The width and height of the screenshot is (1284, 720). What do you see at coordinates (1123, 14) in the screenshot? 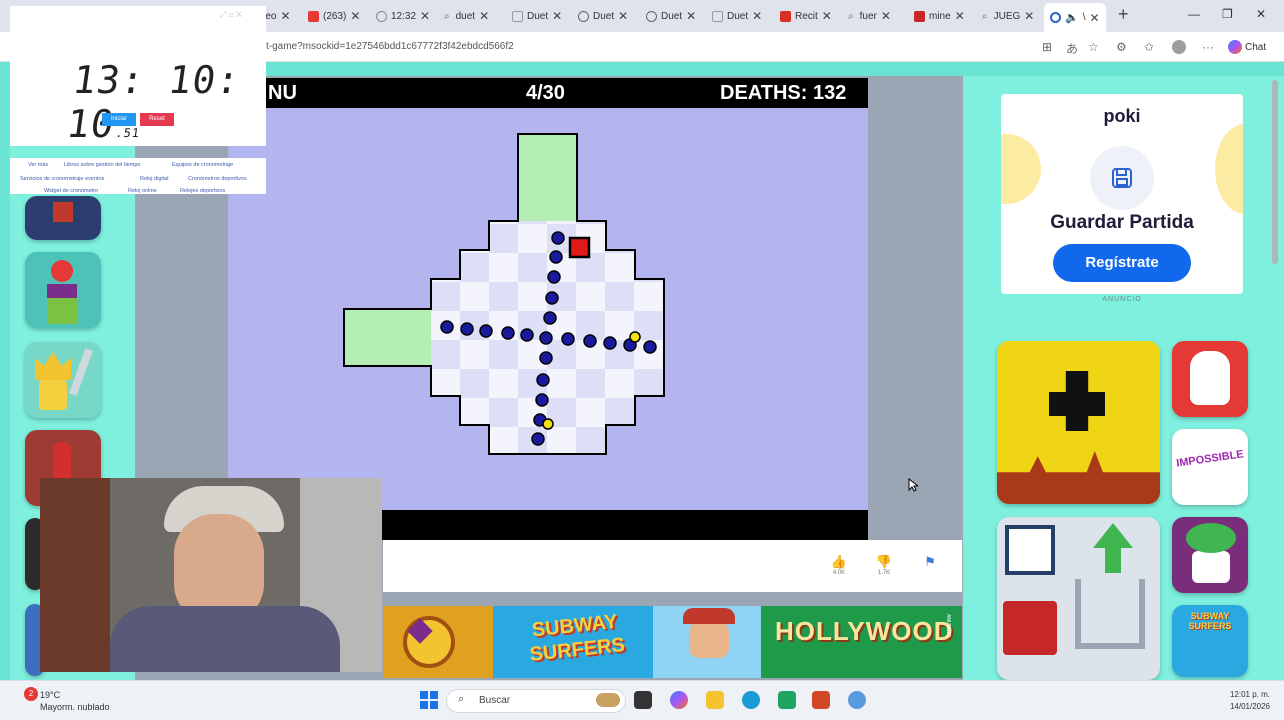
I see `new-tab-button: +` at bounding box center [1123, 14].